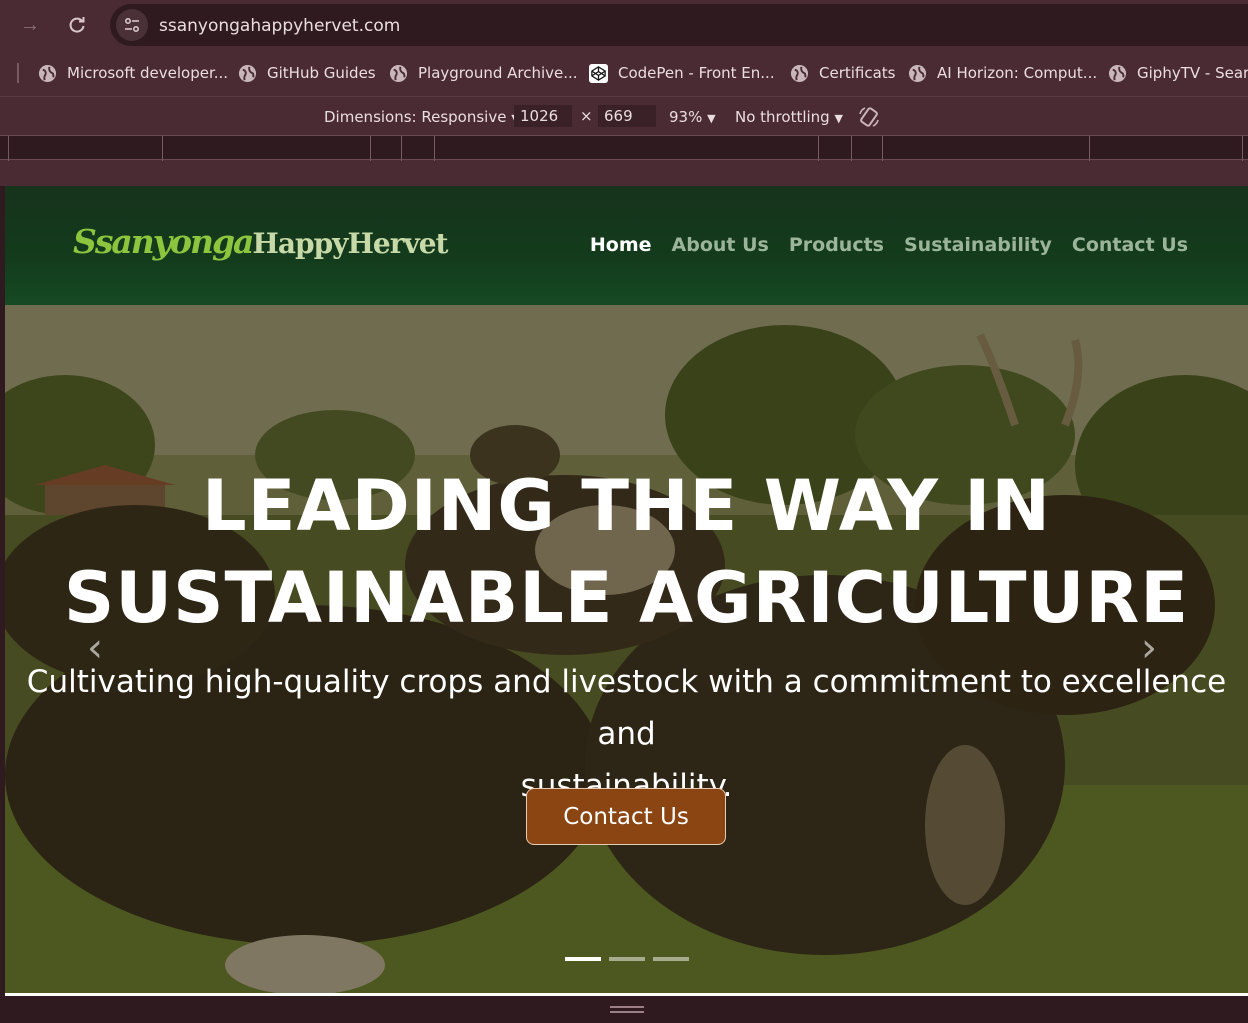  What do you see at coordinates (621, 245) in the screenshot?
I see `nav-home: Home` at bounding box center [621, 245].